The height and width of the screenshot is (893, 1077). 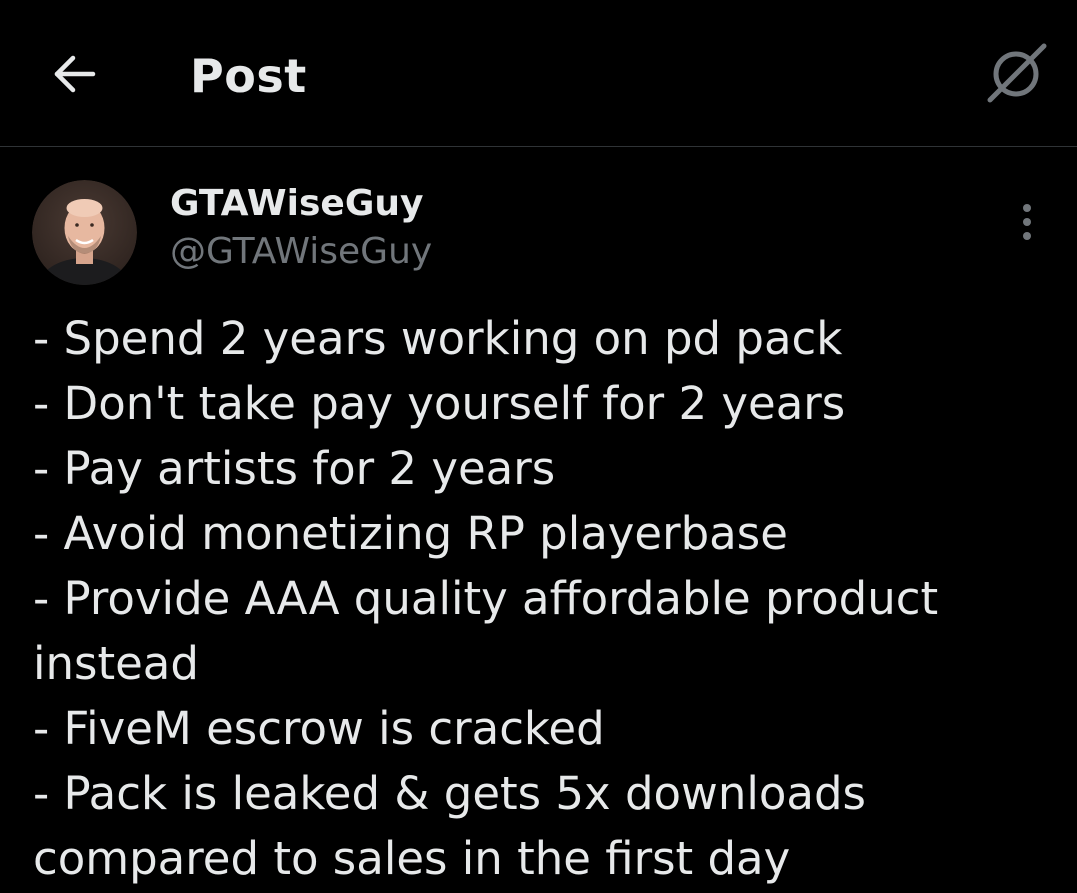 I want to click on profile-photo-icon, so click(x=84, y=232).